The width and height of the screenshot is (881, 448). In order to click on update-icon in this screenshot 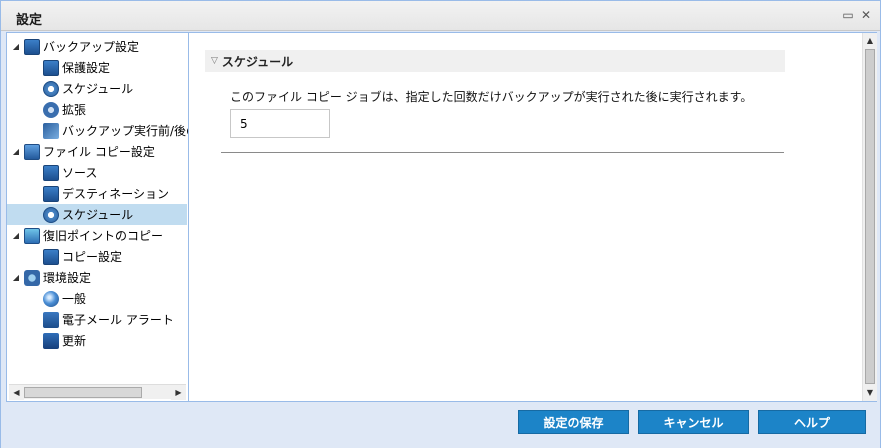, I will do `click(51, 340)`.